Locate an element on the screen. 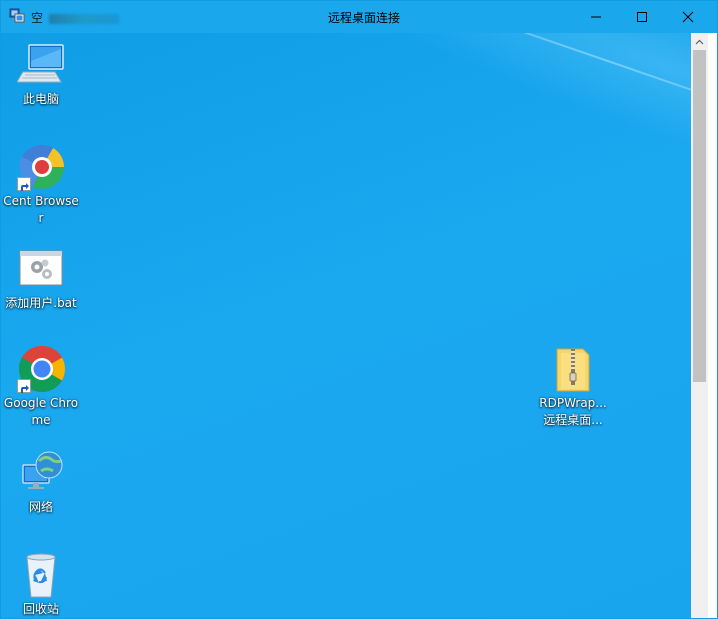 Image resolution: width=718 pixels, height=619 pixels. recycle-bin-icon is located at coordinates (41, 575).